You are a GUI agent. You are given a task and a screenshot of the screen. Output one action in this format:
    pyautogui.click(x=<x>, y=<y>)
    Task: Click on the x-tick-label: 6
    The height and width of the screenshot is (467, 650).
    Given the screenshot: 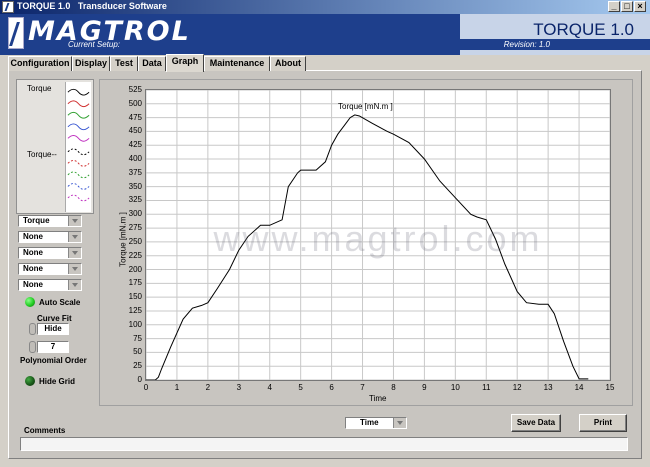 What is the action you would take?
    pyautogui.click(x=331, y=387)
    